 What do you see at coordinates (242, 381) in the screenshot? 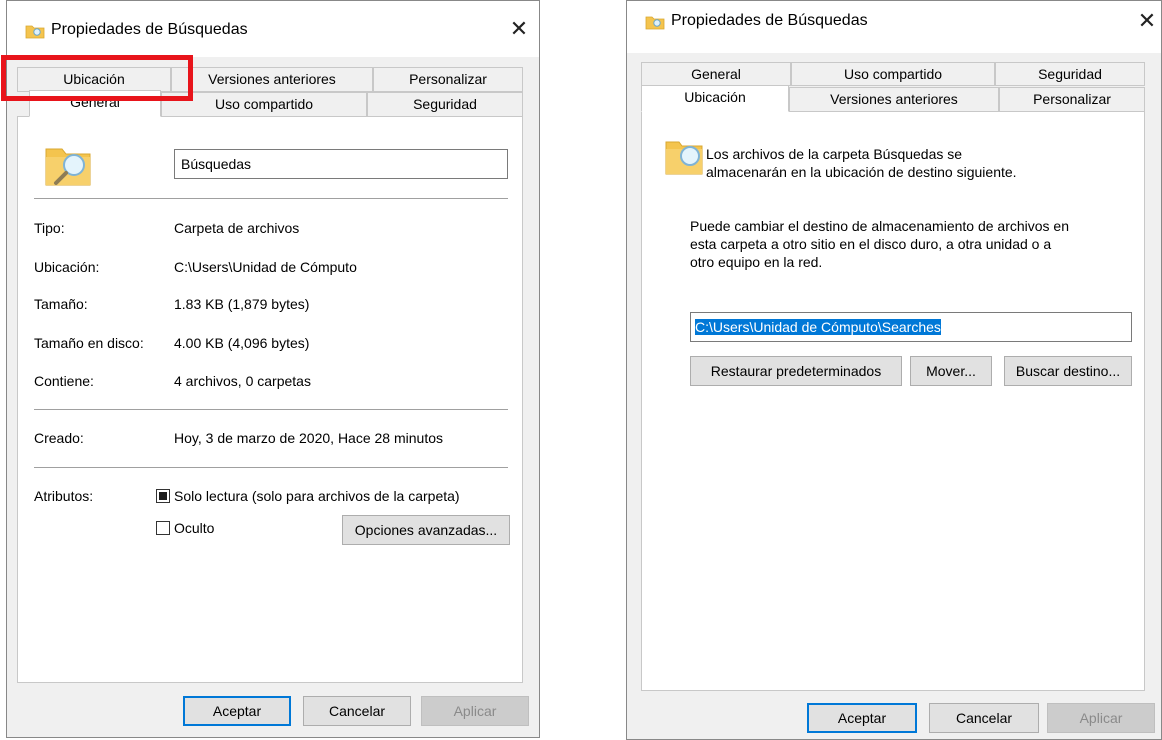
I see `contains-value: 4 archivos, 0 carpetas` at bounding box center [242, 381].